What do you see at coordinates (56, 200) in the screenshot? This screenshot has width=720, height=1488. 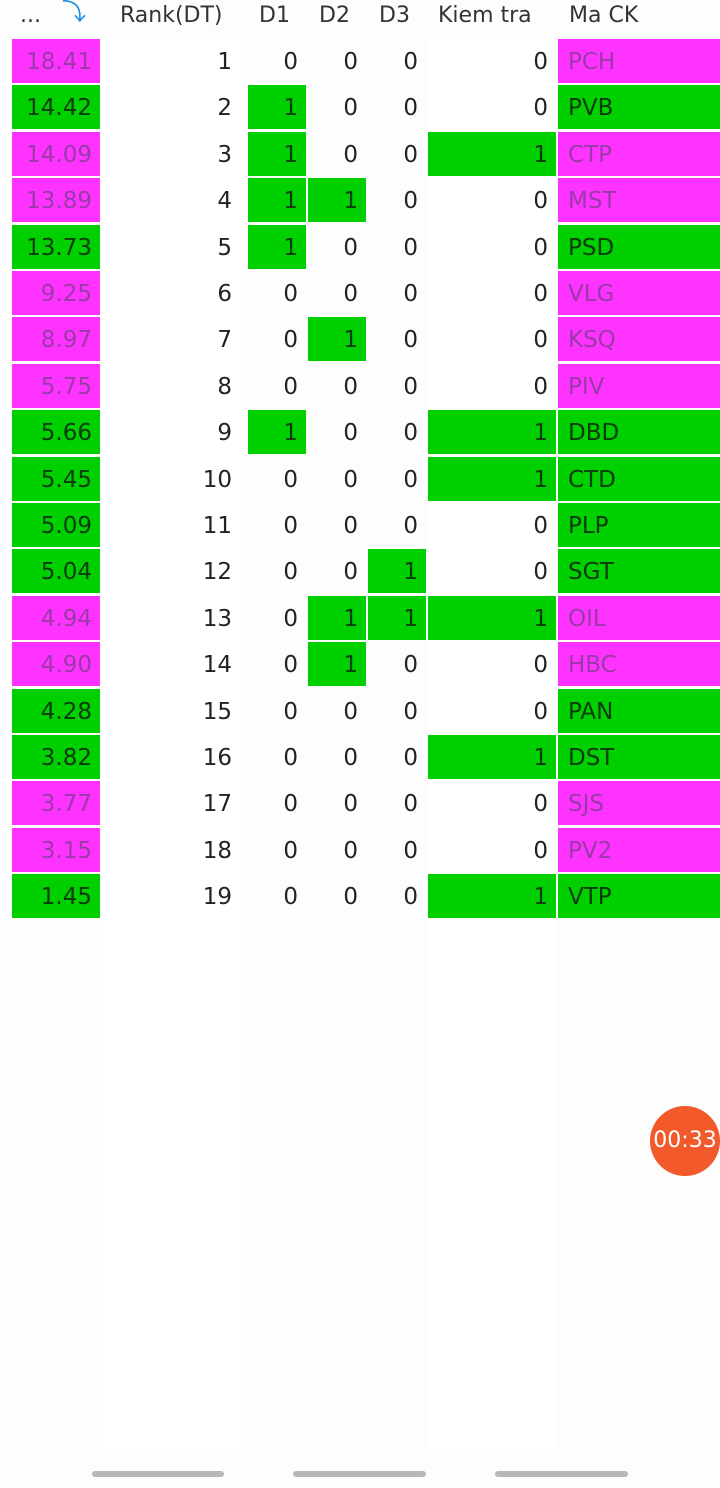 I see `cell-value: 13.89` at bounding box center [56, 200].